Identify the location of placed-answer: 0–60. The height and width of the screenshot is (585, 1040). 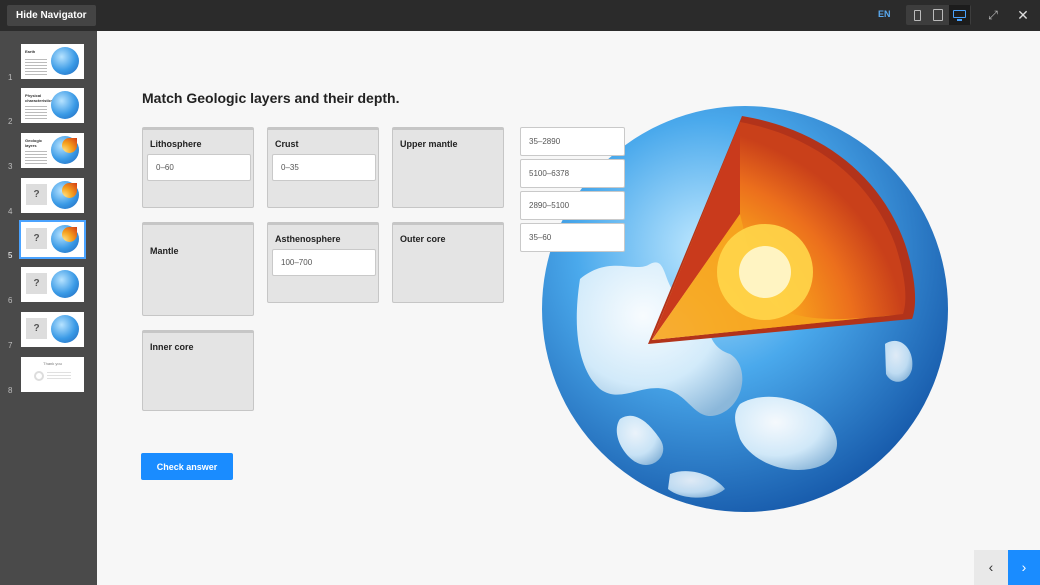
(199, 167).